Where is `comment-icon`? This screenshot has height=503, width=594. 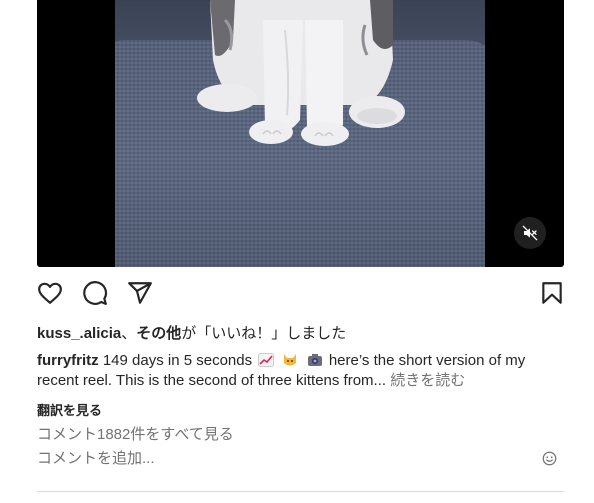 comment-icon is located at coordinates (95, 293).